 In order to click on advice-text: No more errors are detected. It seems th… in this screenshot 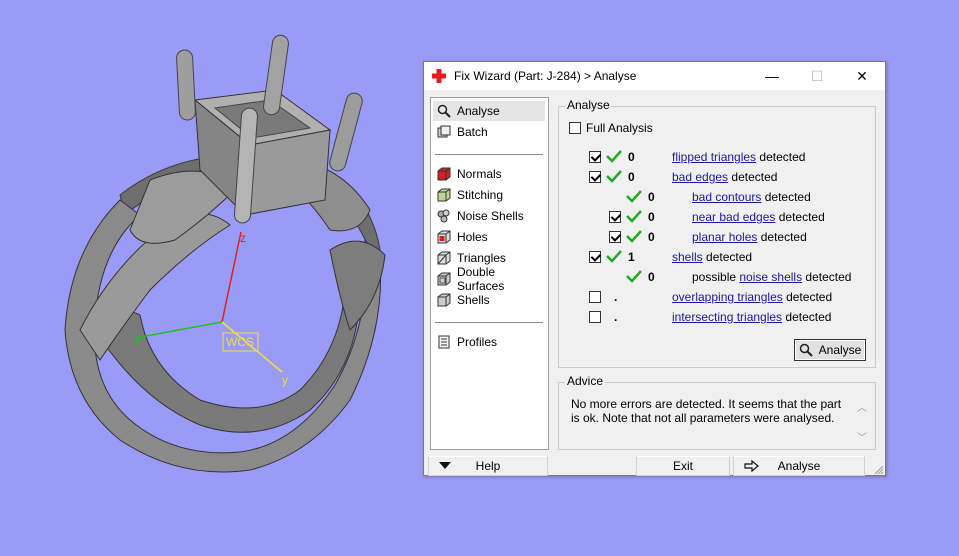, I will do `click(706, 411)`.